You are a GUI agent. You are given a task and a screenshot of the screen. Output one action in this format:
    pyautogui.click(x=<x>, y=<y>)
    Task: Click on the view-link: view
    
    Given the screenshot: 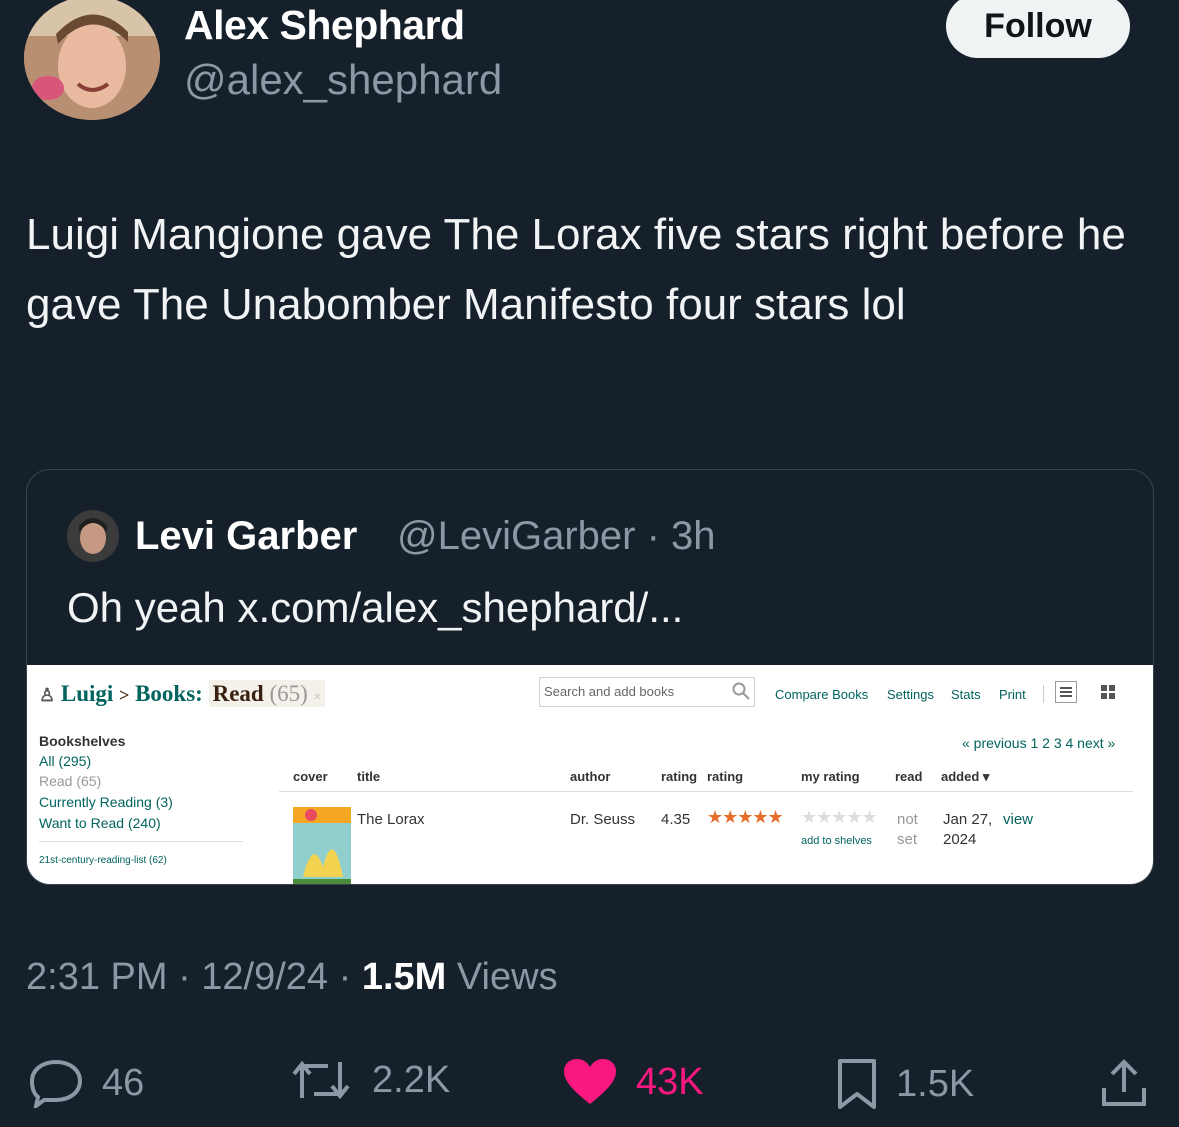 What is the action you would take?
    pyautogui.click(x=1018, y=819)
    